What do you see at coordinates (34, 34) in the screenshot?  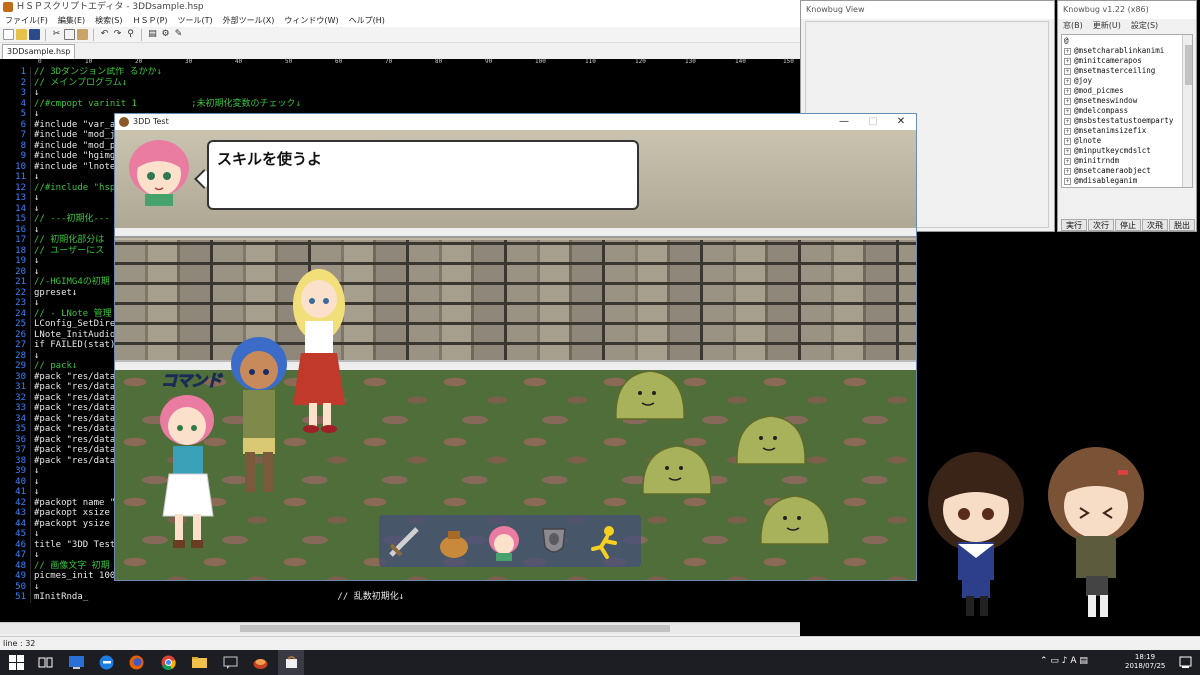 I see `save-icon` at bounding box center [34, 34].